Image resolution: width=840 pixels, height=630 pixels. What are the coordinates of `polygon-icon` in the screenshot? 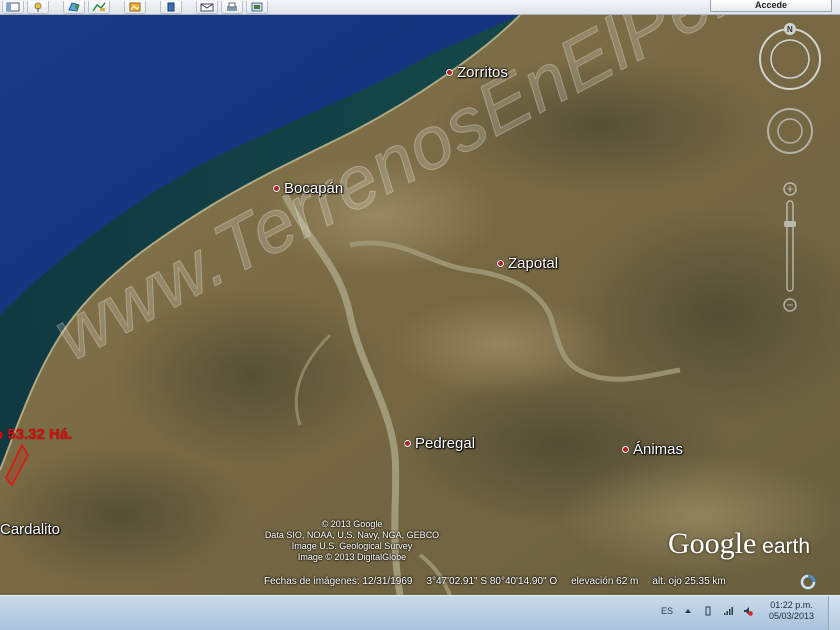 It's located at (74, 6).